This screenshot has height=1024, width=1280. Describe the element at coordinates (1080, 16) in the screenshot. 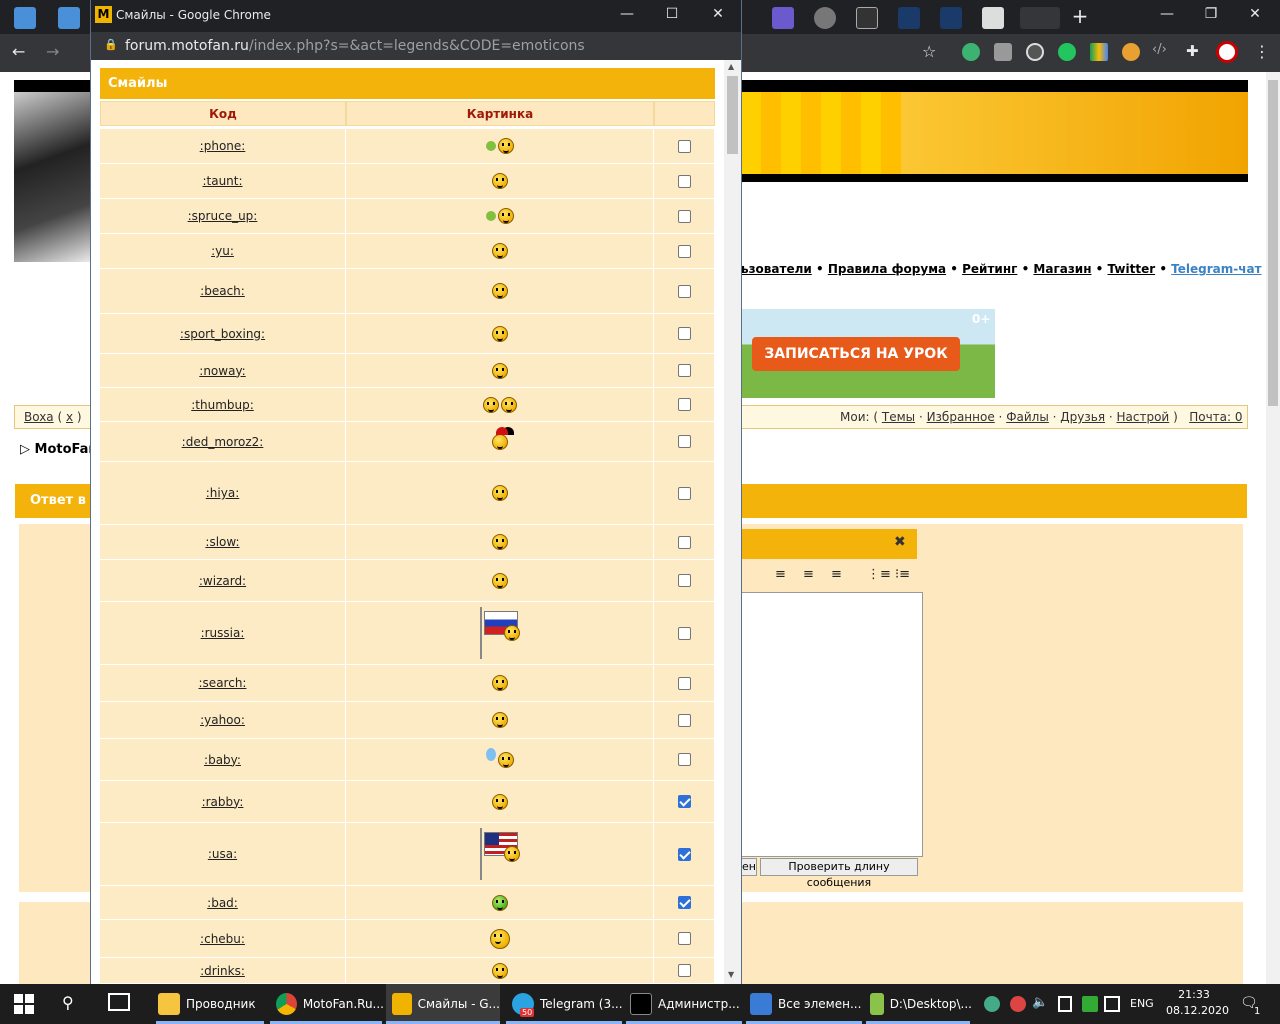

I see `new-tab-button: +` at that location.